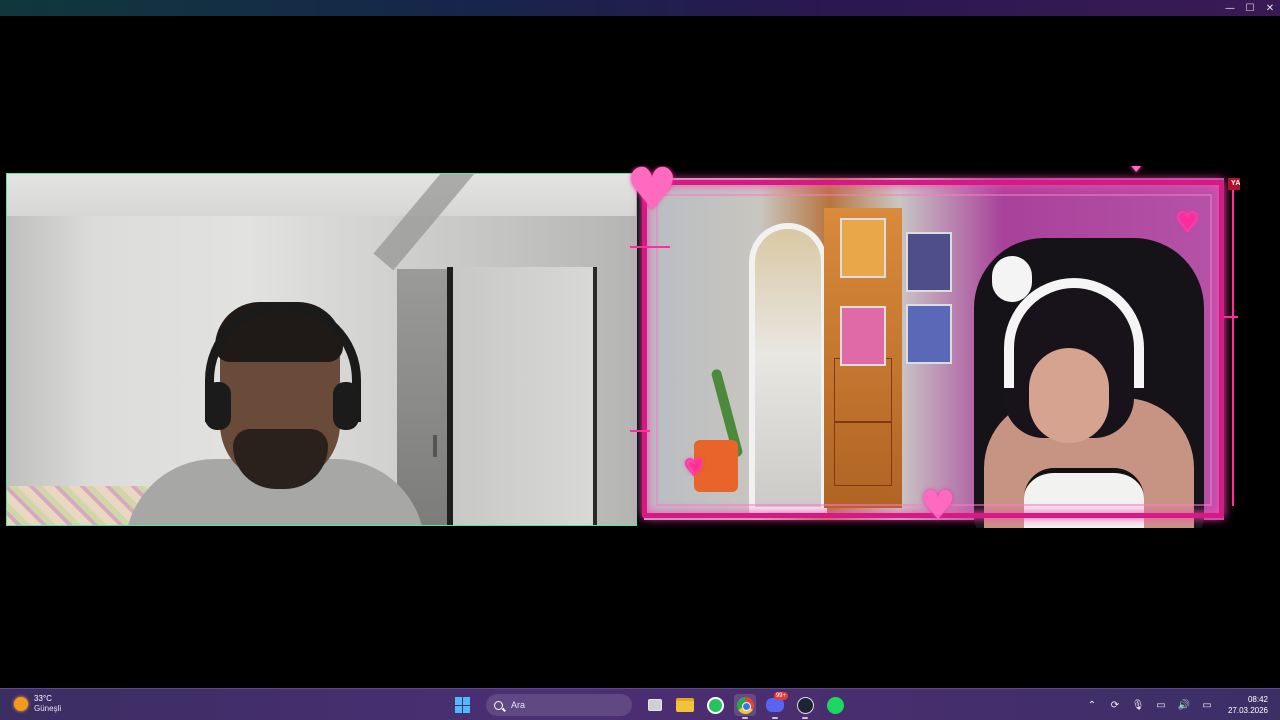  What do you see at coordinates (1248, 705) in the screenshot?
I see `taskbar-clock: 08:42 27.03.2026` at bounding box center [1248, 705].